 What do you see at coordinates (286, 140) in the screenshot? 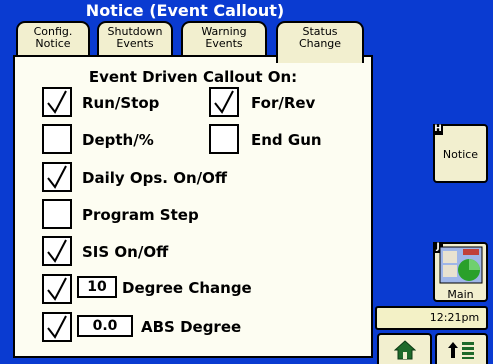
I see `end-gun-label: End Gun` at bounding box center [286, 140].